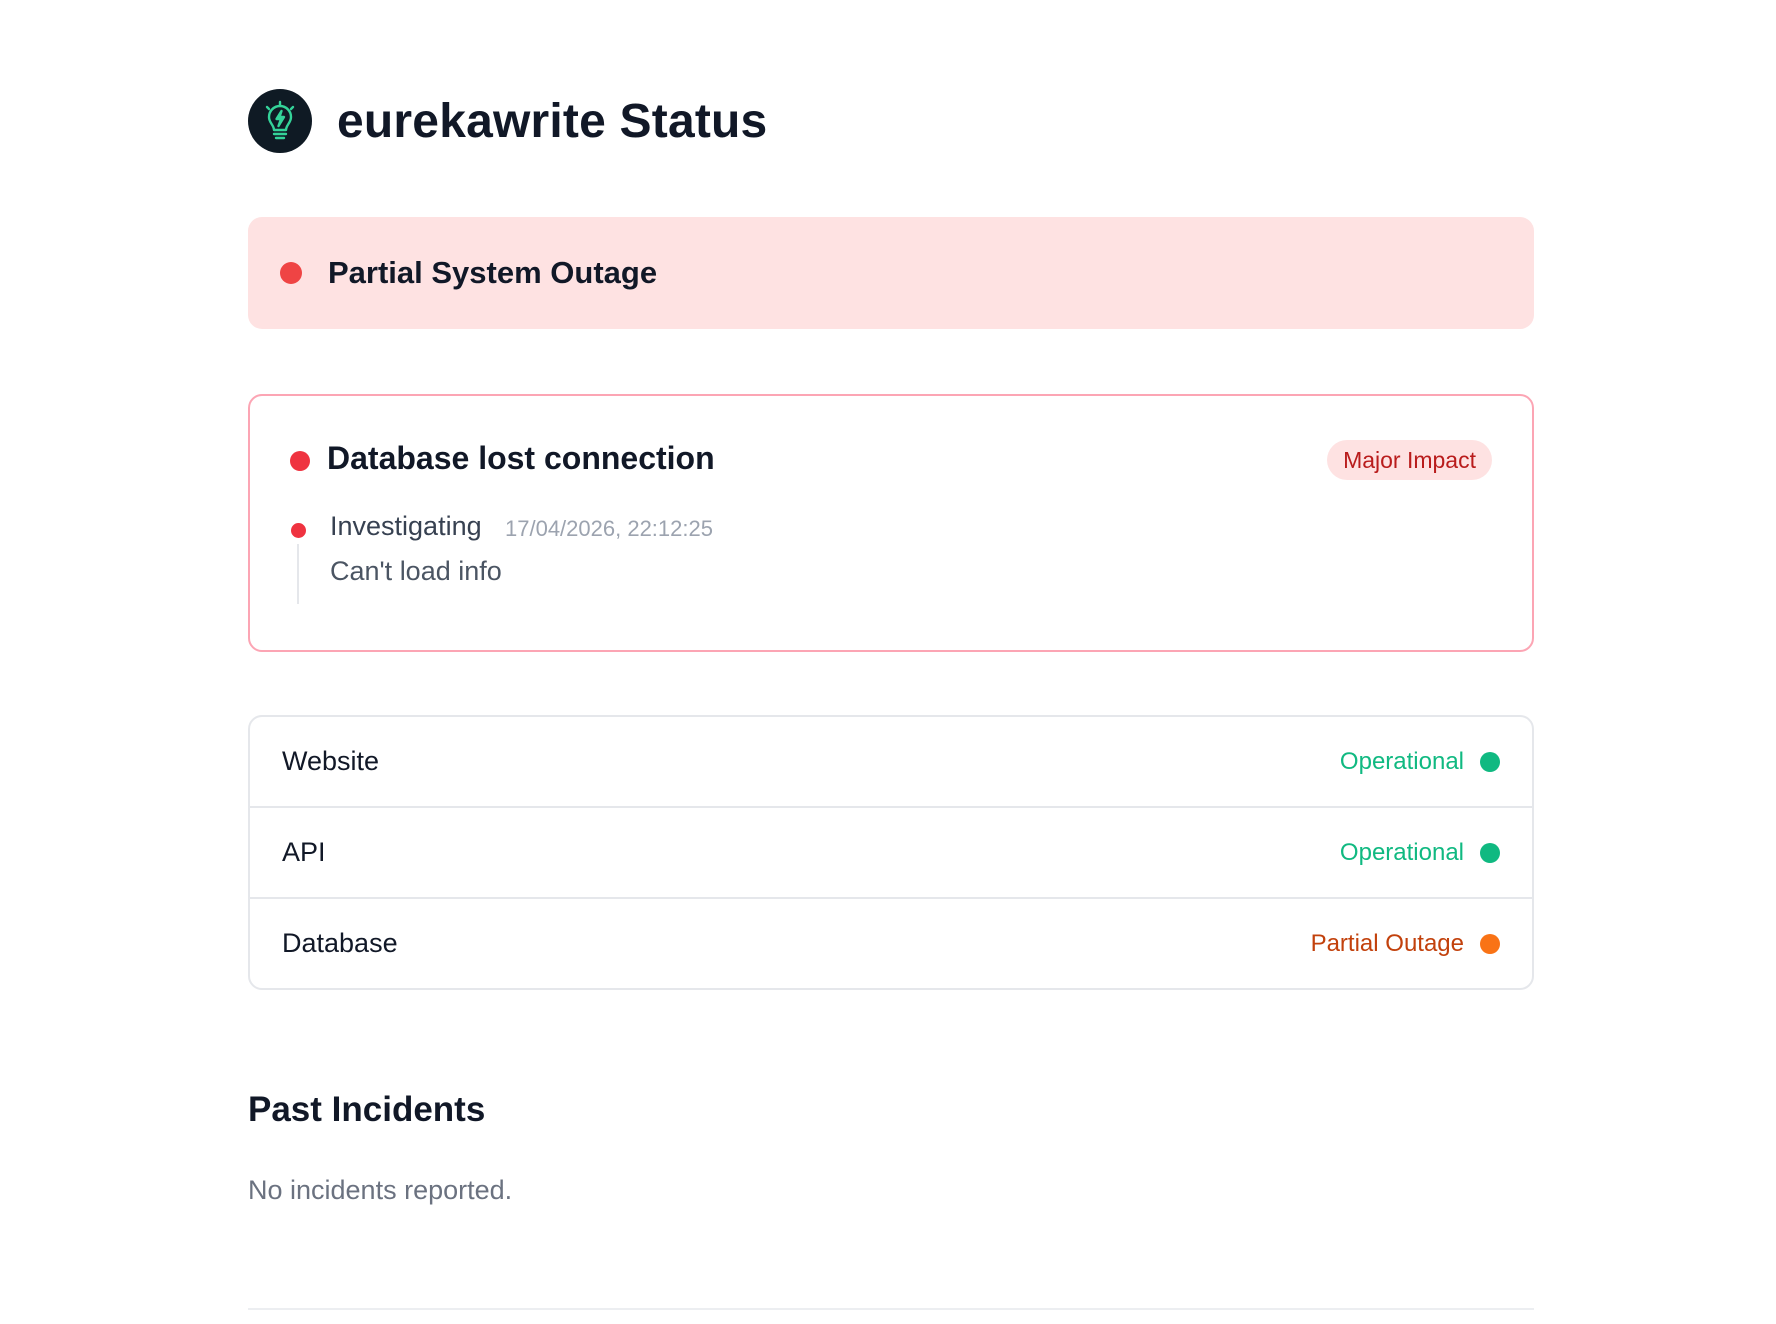  I want to click on component-row-database: Database Partial Outage, so click(891, 943).